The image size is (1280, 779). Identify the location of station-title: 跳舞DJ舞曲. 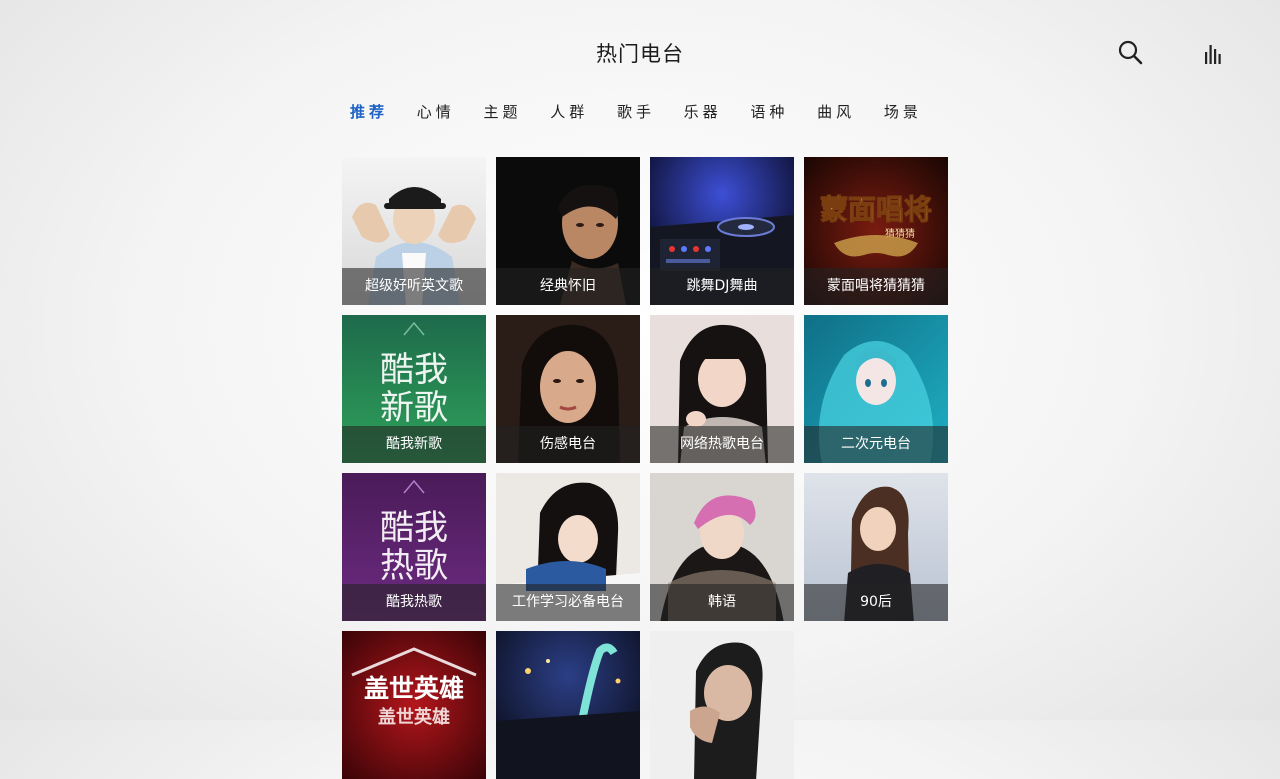
(722, 286).